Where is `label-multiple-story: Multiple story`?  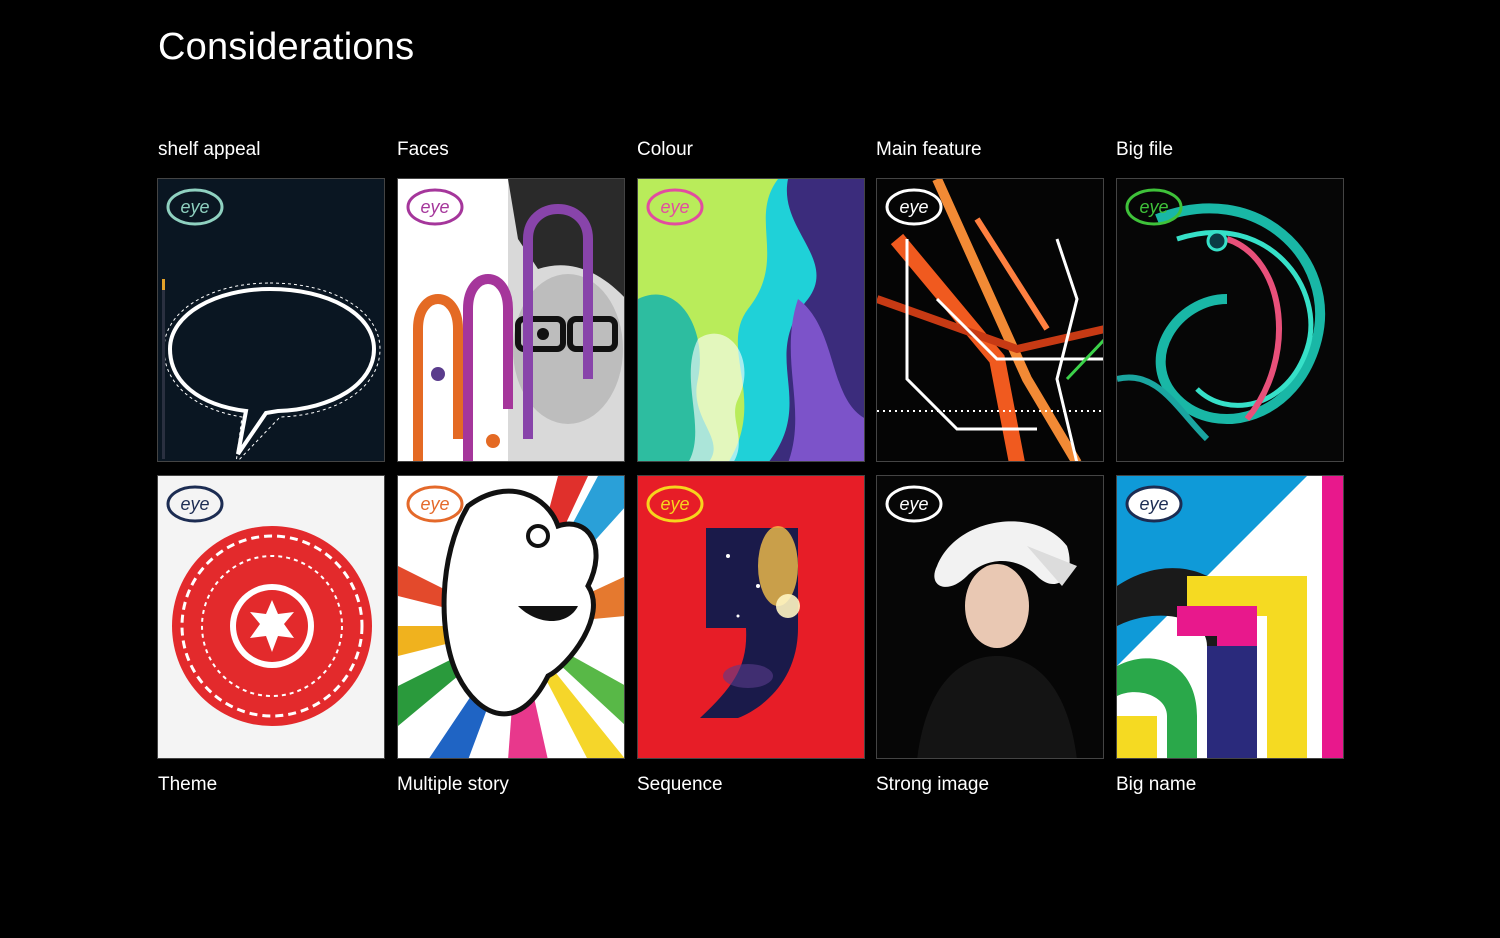 label-multiple-story: Multiple story is located at coordinates (453, 784).